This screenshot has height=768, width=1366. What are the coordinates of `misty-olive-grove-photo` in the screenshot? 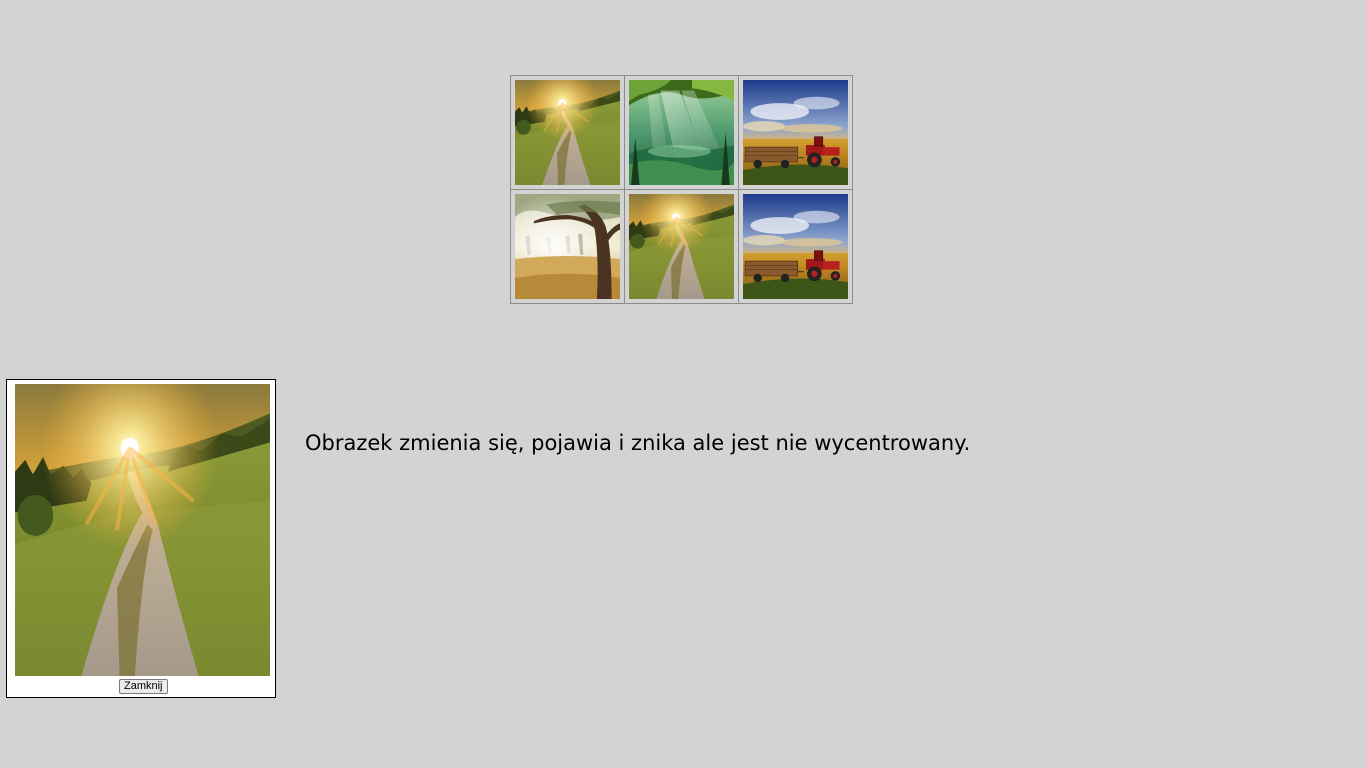 It's located at (567, 246).